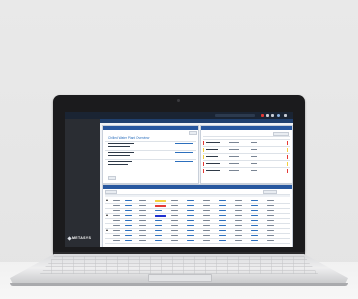  Describe the element at coordinates (179, 265) in the screenshot. I see `keyboard` at that location.